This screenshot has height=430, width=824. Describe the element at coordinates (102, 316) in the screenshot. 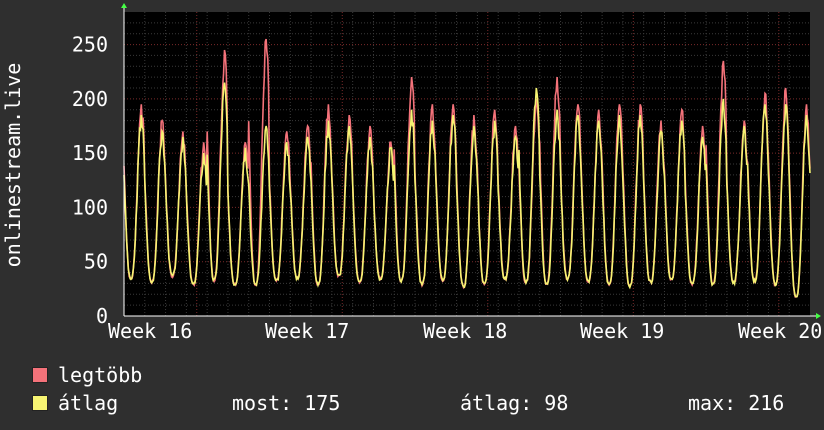

I see `y-tick-label: 0` at that location.